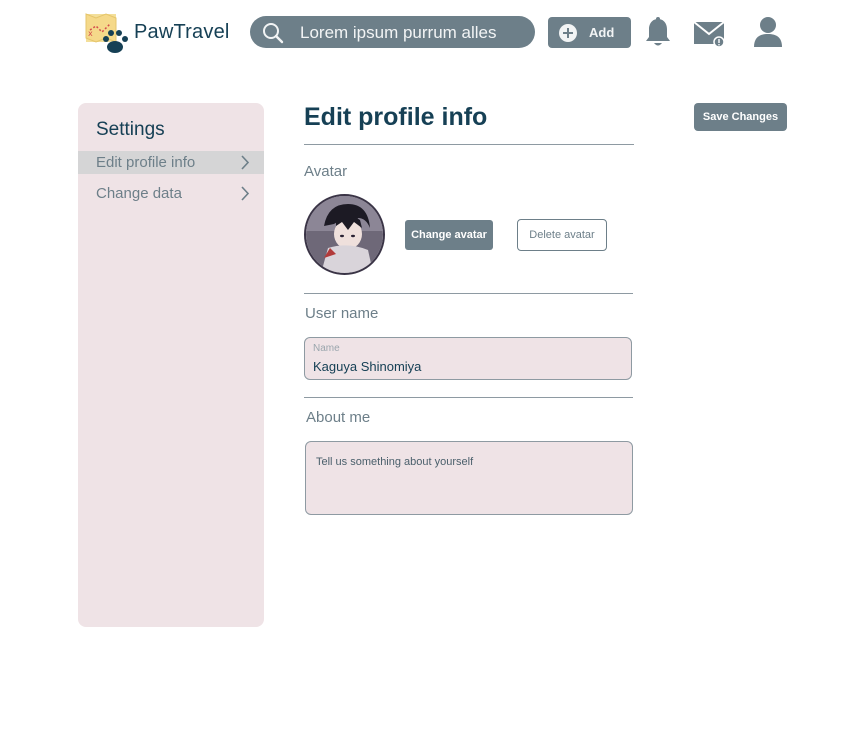  What do you see at coordinates (658, 32) in the screenshot?
I see `bell-icon` at bounding box center [658, 32].